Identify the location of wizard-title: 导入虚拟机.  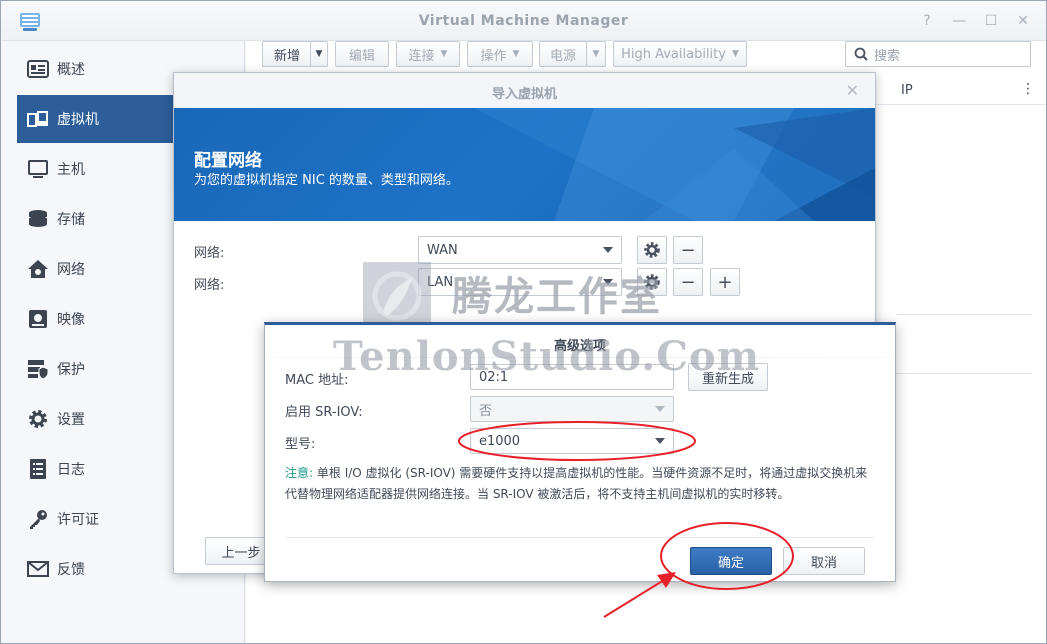
(524, 94).